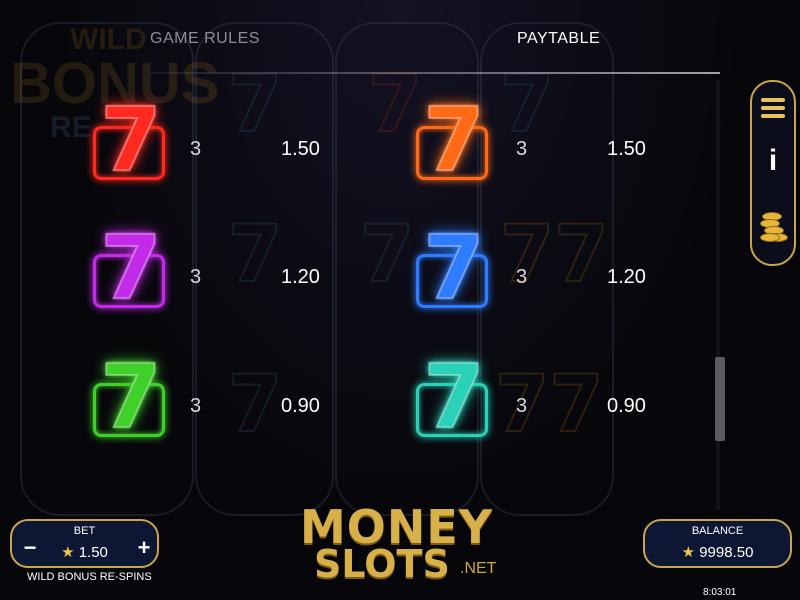  Describe the element at coordinates (717, 531) in the screenshot. I see `balance-title: BALANCE` at that location.